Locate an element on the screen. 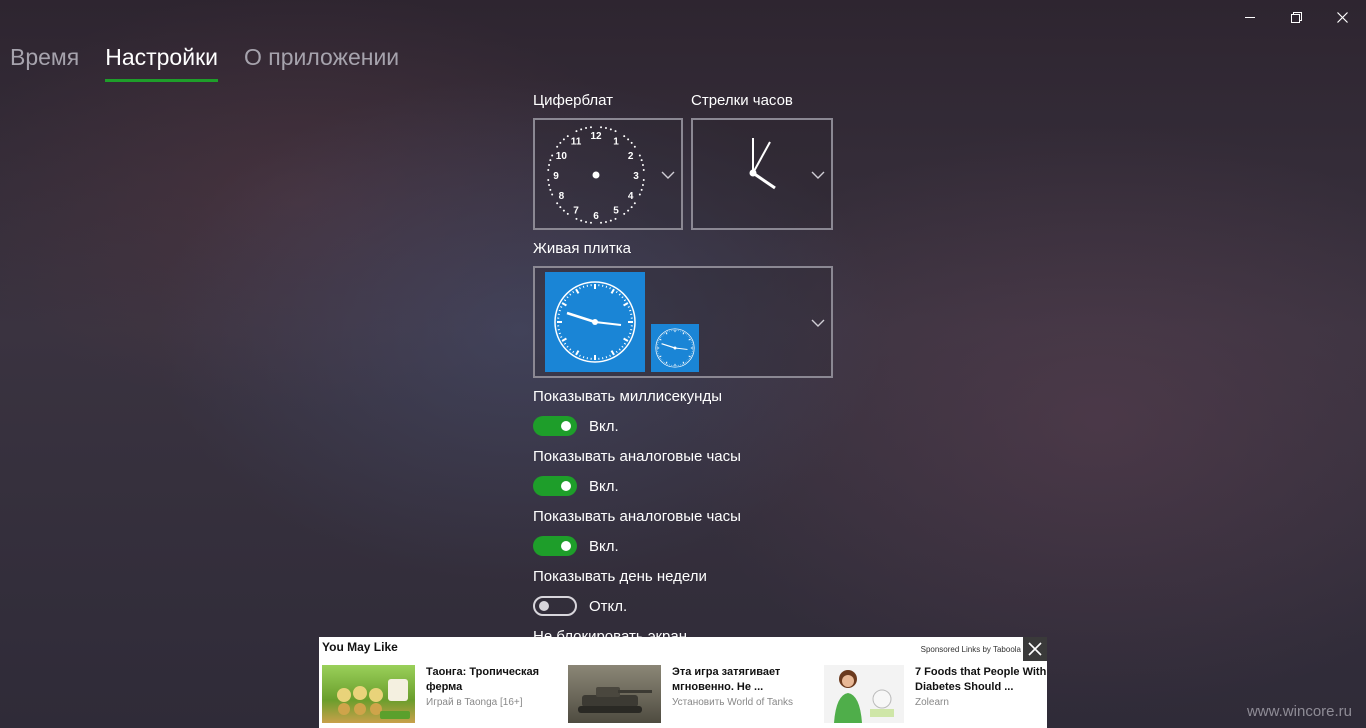 The height and width of the screenshot is (728, 1366). nav-tabs: Время Настройки О приложении is located at coordinates (204, 63).